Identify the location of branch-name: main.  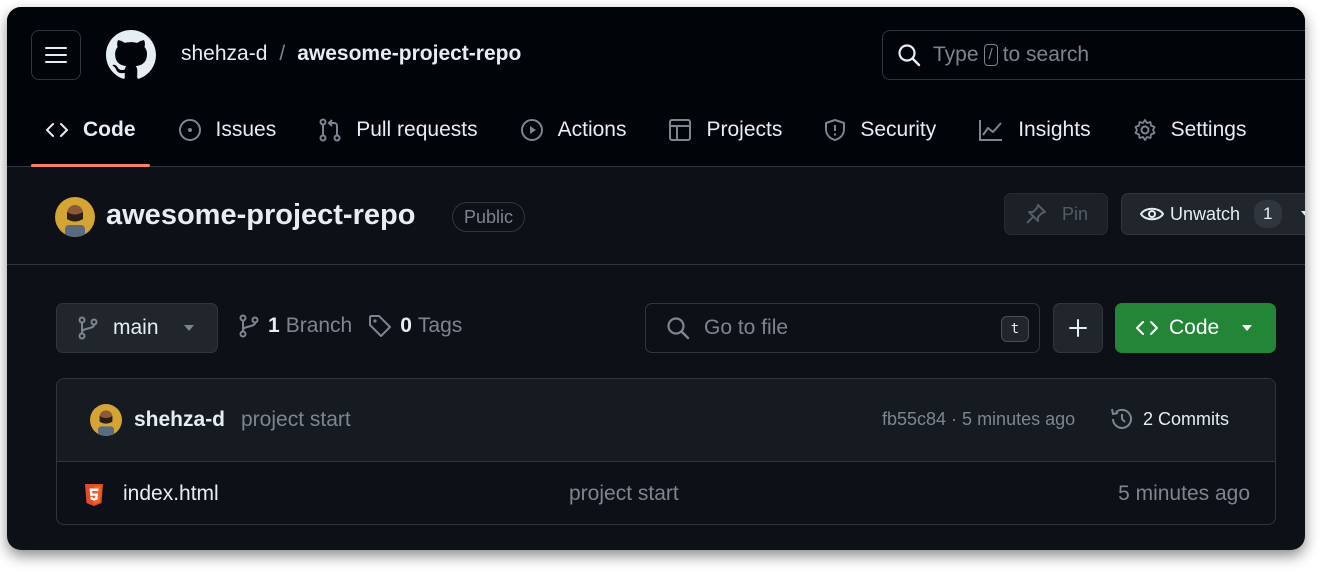
(136, 327).